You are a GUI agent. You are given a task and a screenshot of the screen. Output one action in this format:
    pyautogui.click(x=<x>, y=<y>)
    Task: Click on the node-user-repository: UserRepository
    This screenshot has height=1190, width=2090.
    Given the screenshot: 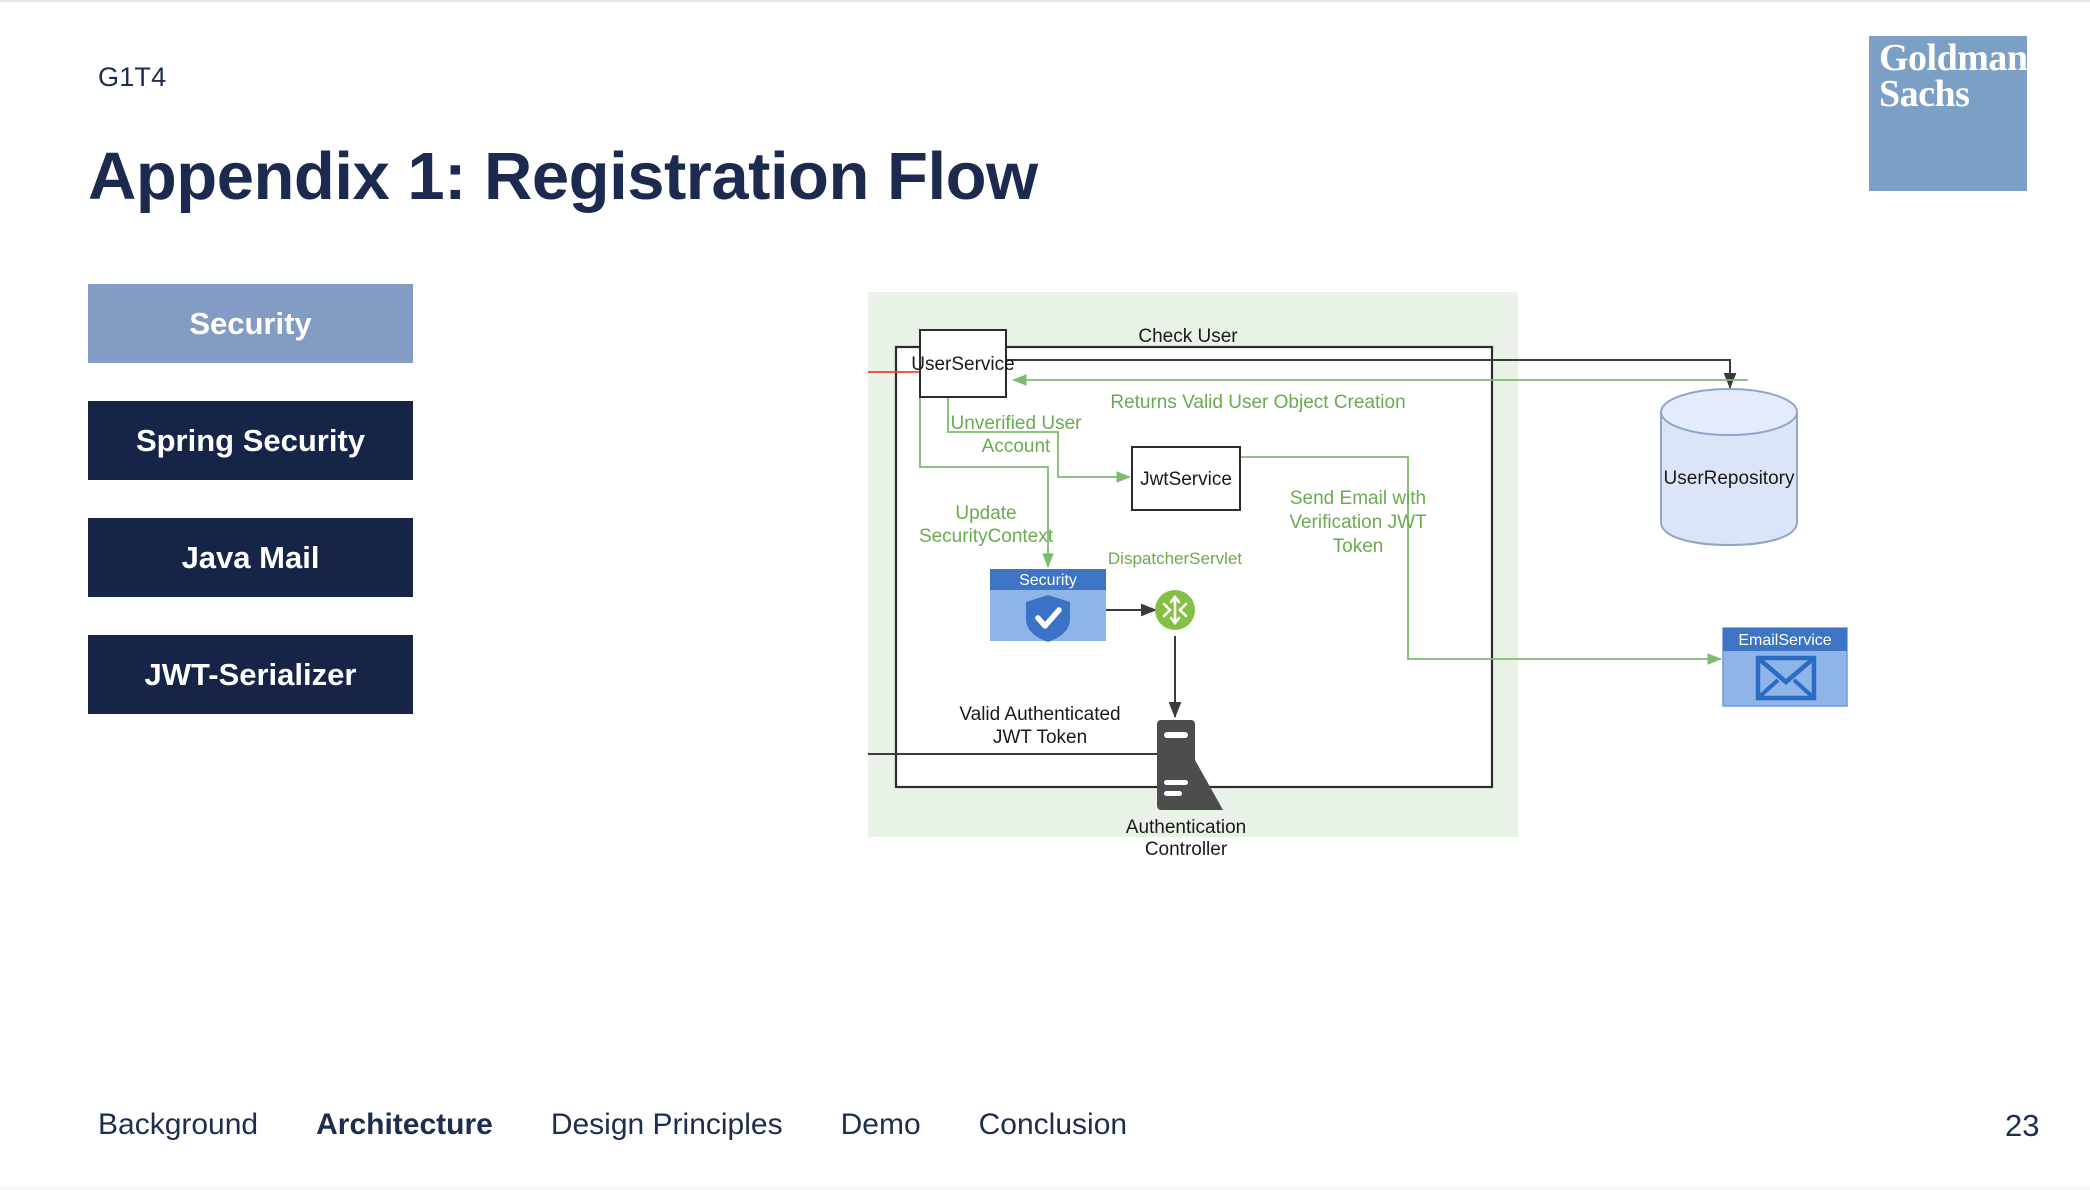 What is the action you would take?
    pyautogui.click(x=1729, y=467)
    